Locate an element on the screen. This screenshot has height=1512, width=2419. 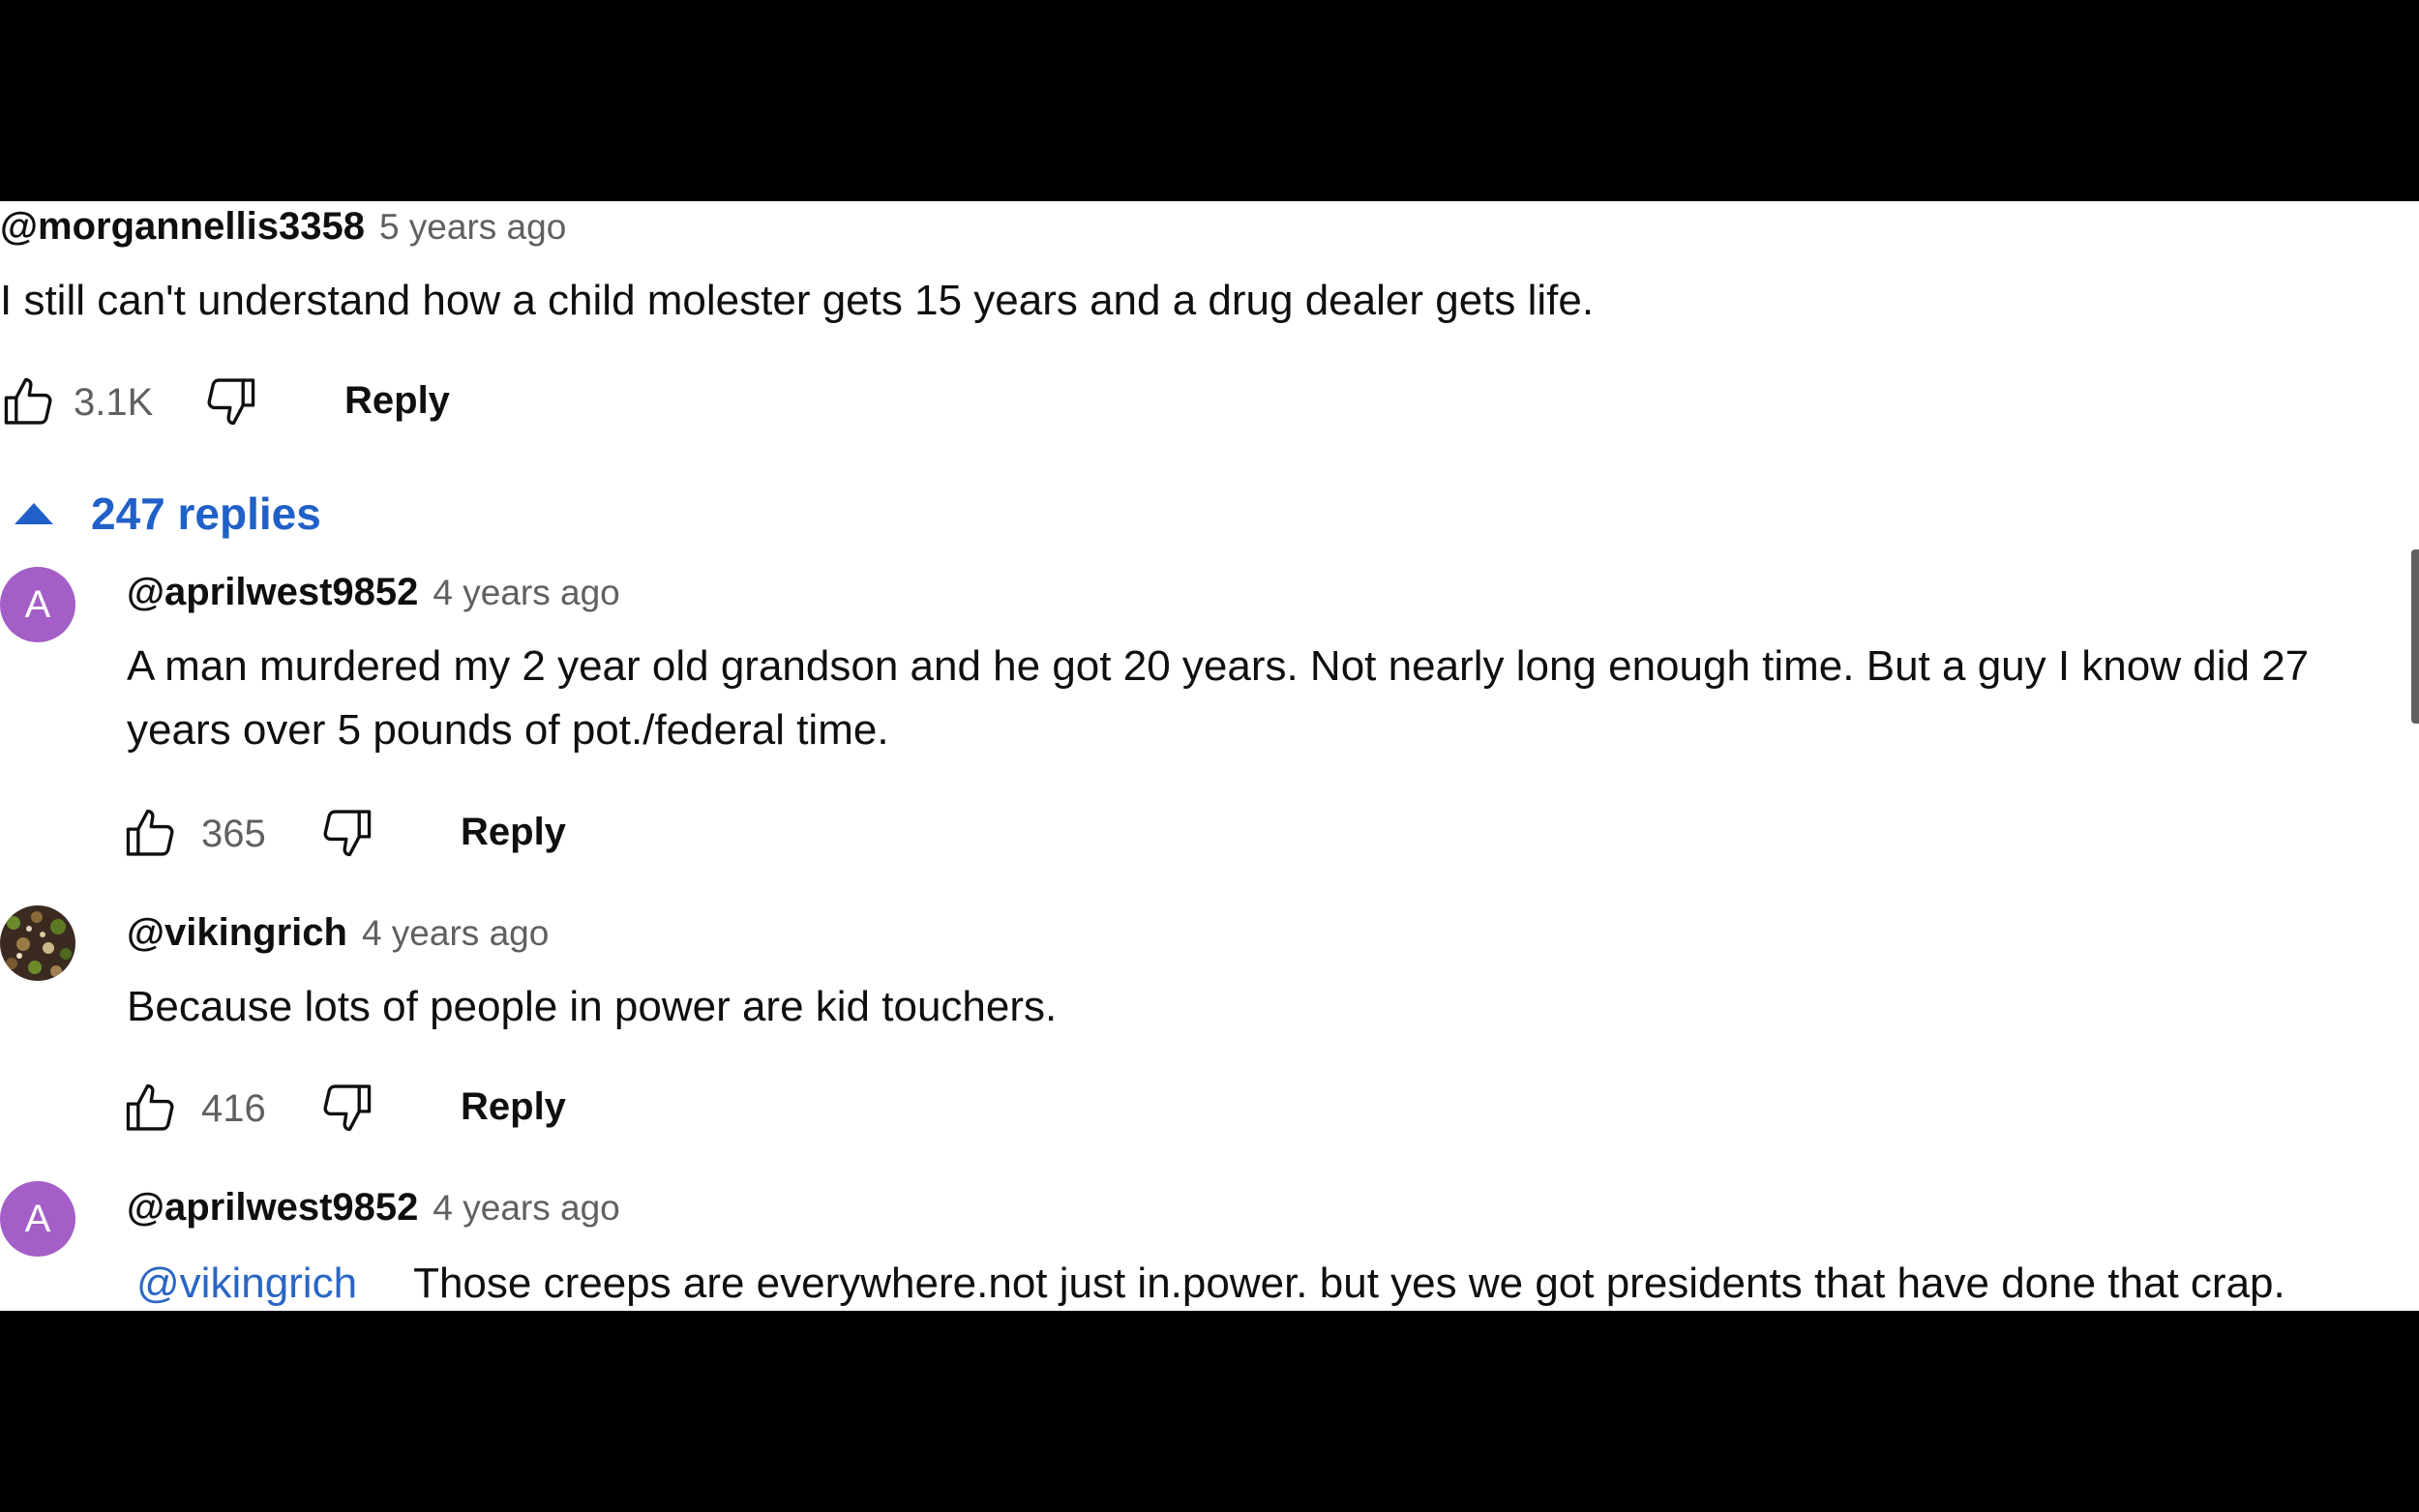
like-count: 3.1K is located at coordinates (114, 402).